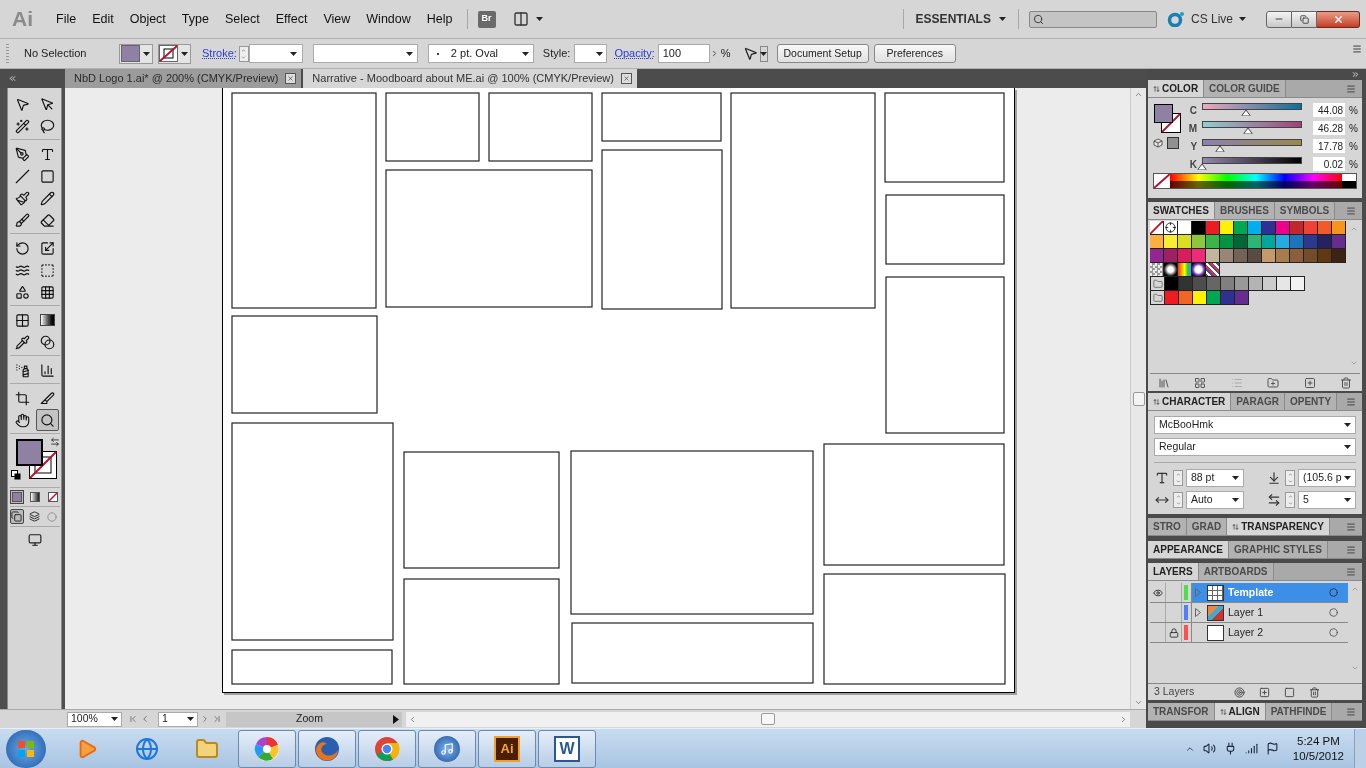  Describe the element at coordinates (314, 719) in the screenshot. I see `status-field: Zoom` at that location.